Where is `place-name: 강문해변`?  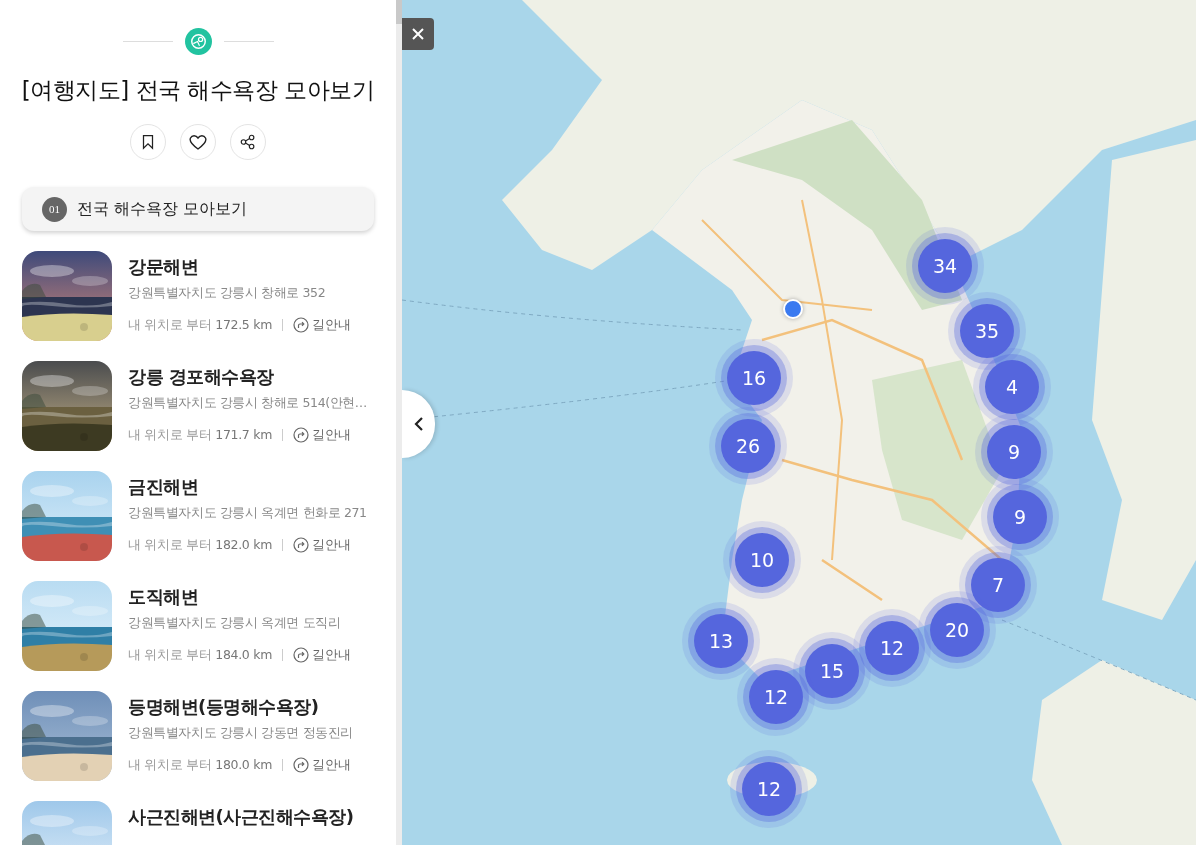 place-name: 강문해변 is located at coordinates (239, 267).